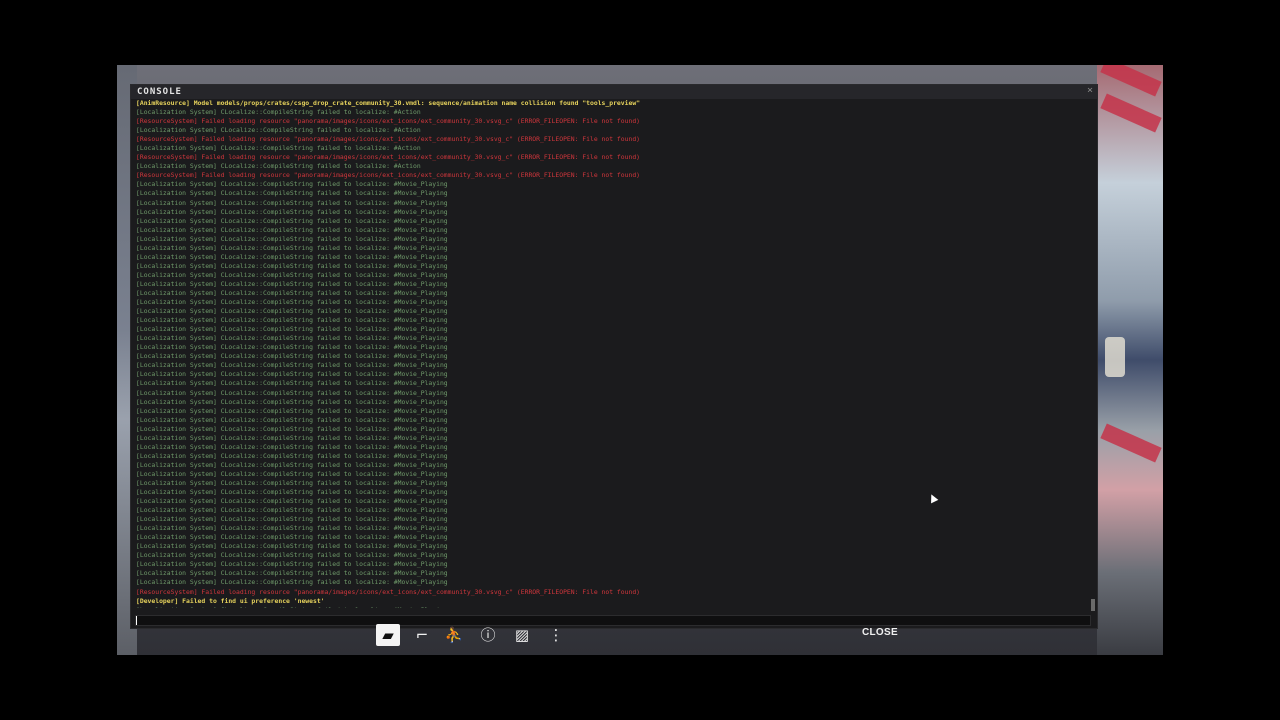  I want to click on console-close-icon: ×, so click(1090, 90).